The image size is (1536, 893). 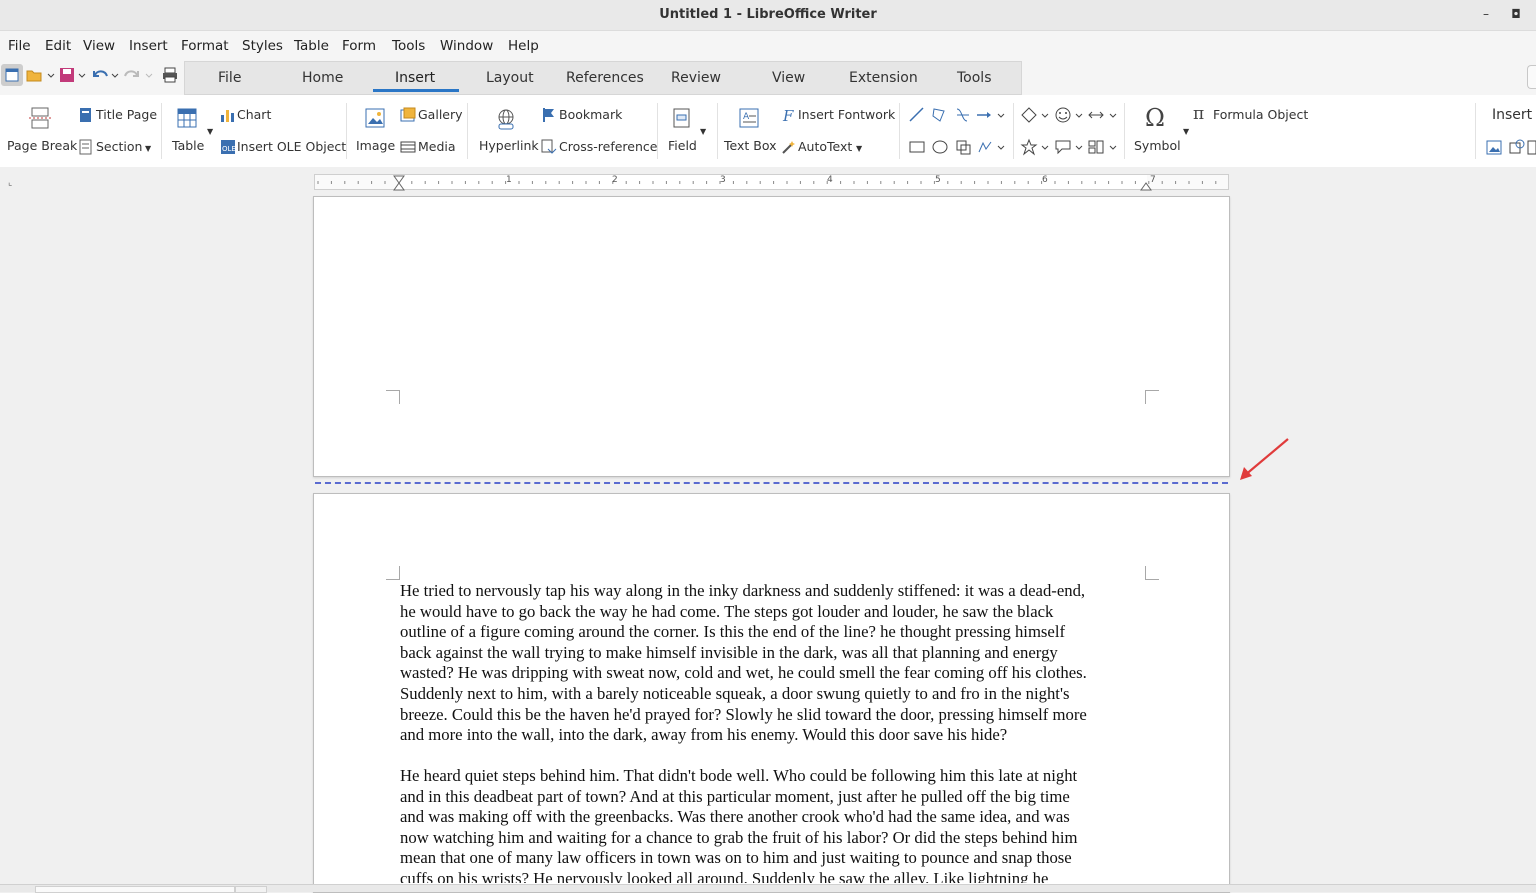 What do you see at coordinates (1045, 180) in the screenshot?
I see `ruler-number: 6` at bounding box center [1045, 180].